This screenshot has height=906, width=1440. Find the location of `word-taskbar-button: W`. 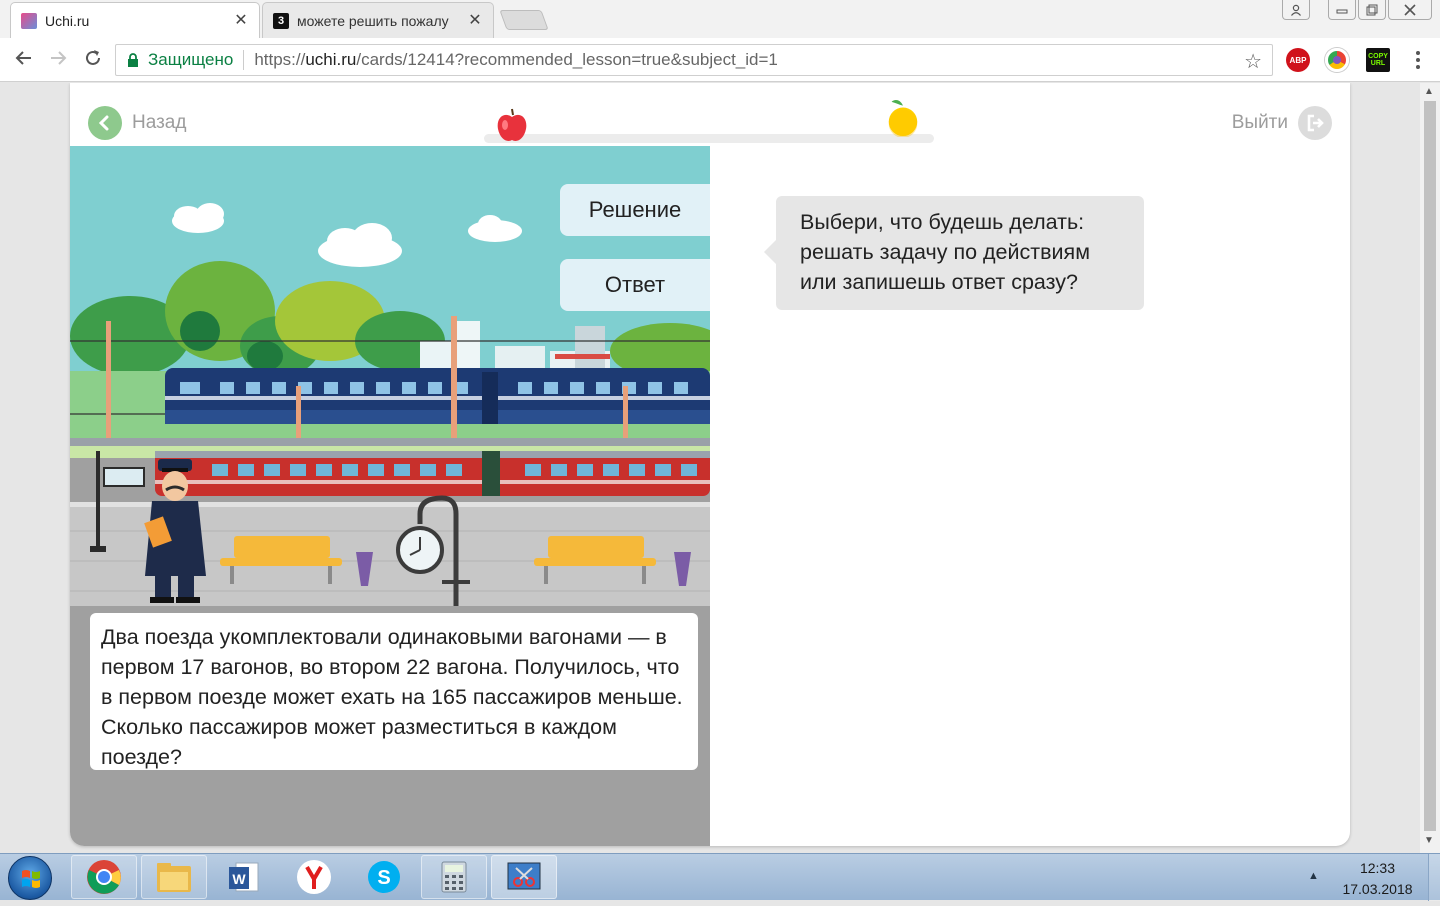

word-taskbar-button: W is located at coordinates (244, 877).